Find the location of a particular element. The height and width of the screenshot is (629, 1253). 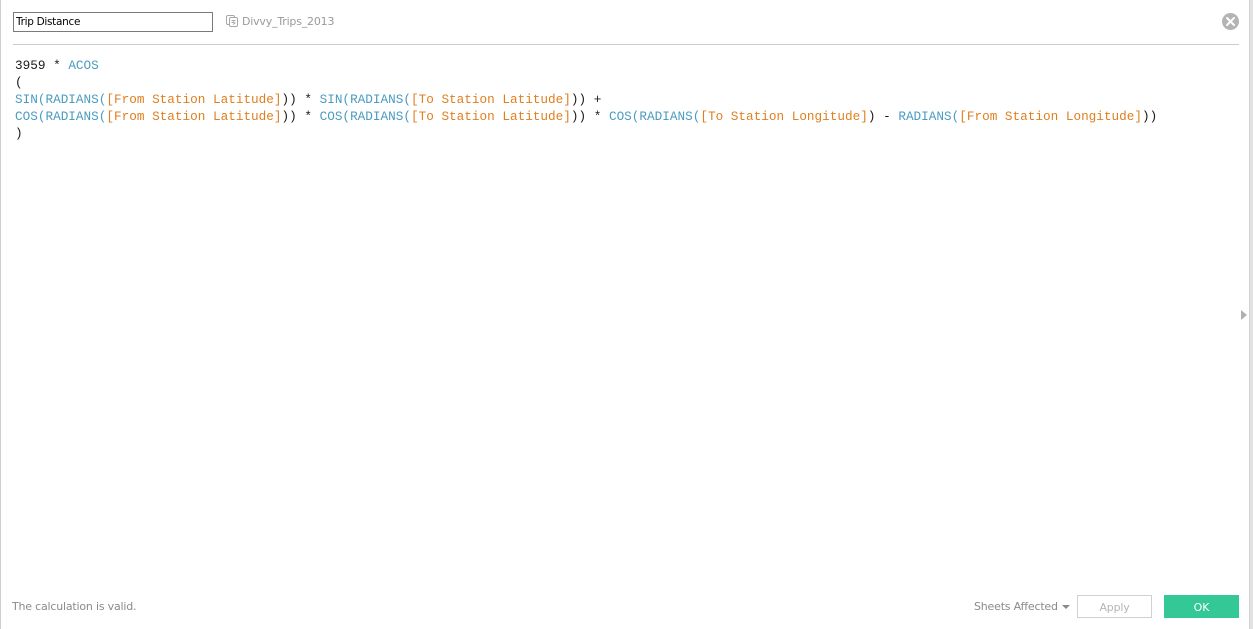

formula-token-op: )) + is located at coordinates (586, 99).